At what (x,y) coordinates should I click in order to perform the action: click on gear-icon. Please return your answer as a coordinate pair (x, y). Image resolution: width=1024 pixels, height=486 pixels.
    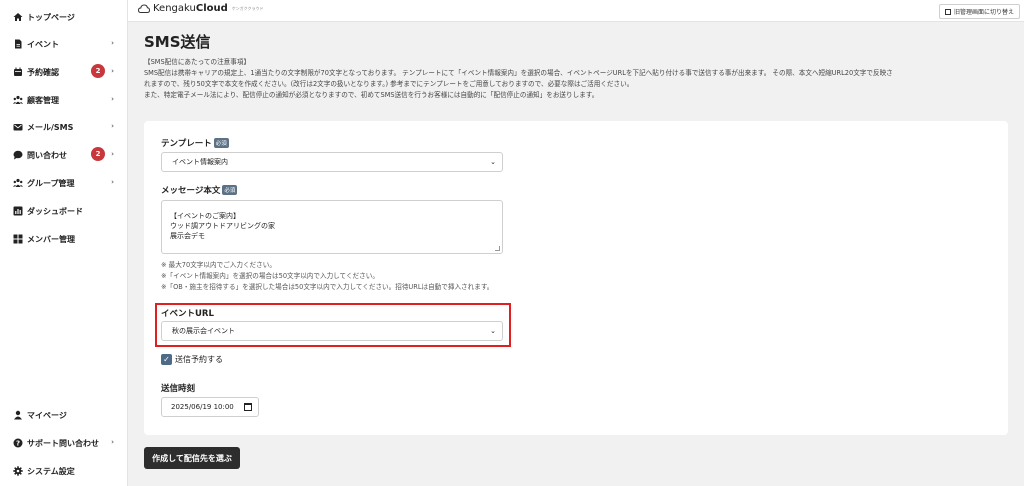
    Looking at the image, I should click on (18, 471).